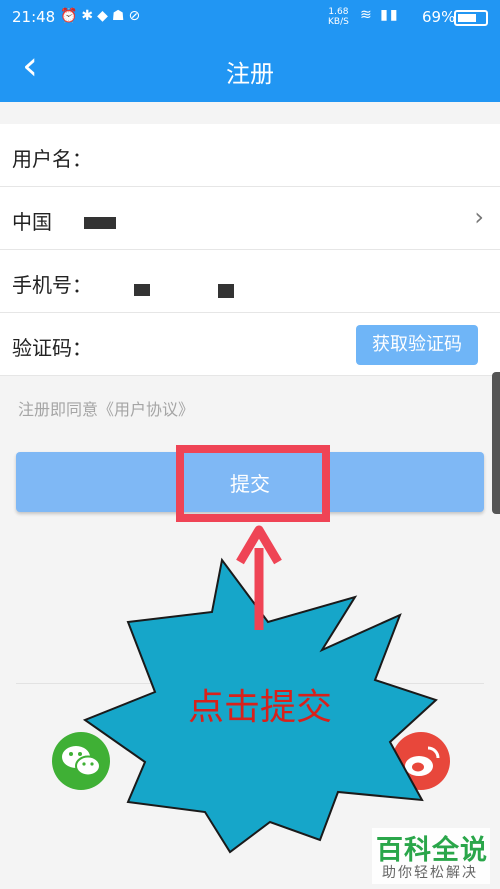 The image size is (500, 889). I want to click on watermark-subtitle: 助你轻松解决, so click(430, 873).